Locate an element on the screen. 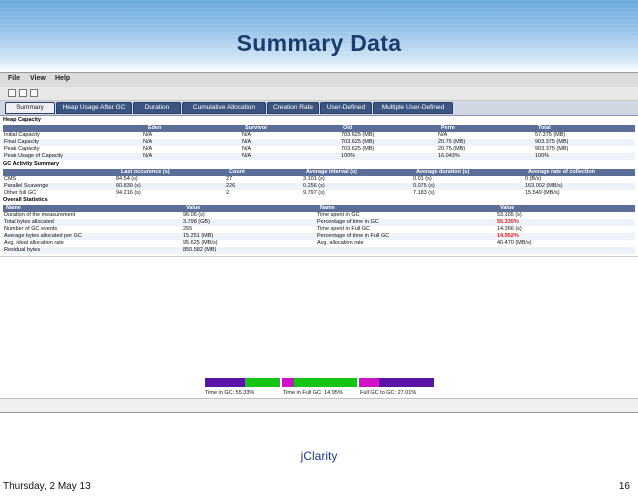 The width and height of the screenshot is (638, 497). cell: 9.797 (s) is located at coordinates (314, 193).